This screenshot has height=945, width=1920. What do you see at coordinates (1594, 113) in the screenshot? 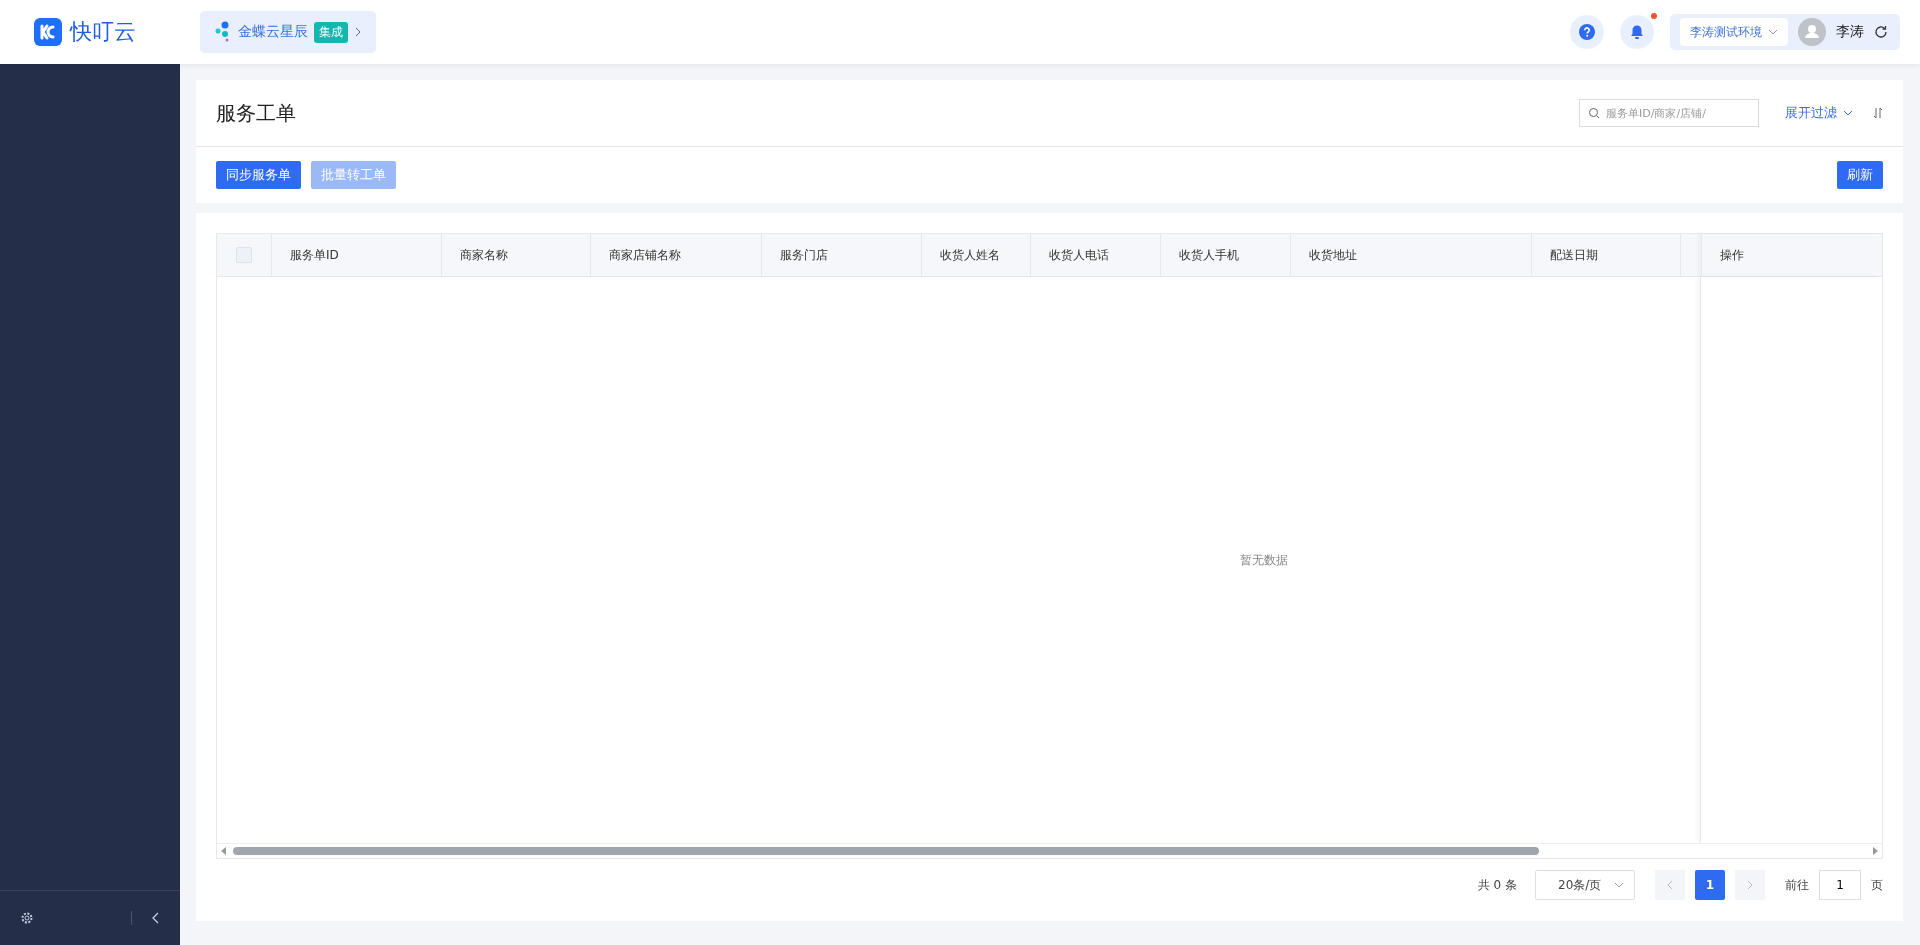
I see `search-icon` at bounding box center [1594, 113].